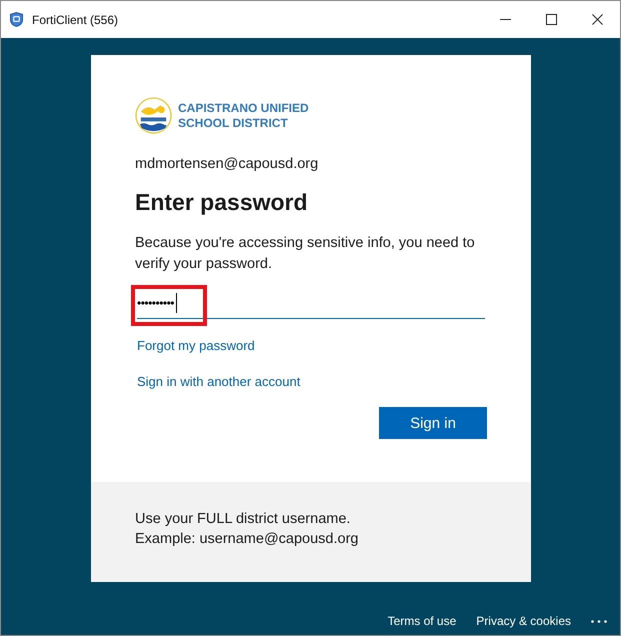 The image size is (621, 636). What do you see at coordinates (75, 19) in the screenshot?
I see `window-title: FortiClient (556)` at bounding box center [75, 19].